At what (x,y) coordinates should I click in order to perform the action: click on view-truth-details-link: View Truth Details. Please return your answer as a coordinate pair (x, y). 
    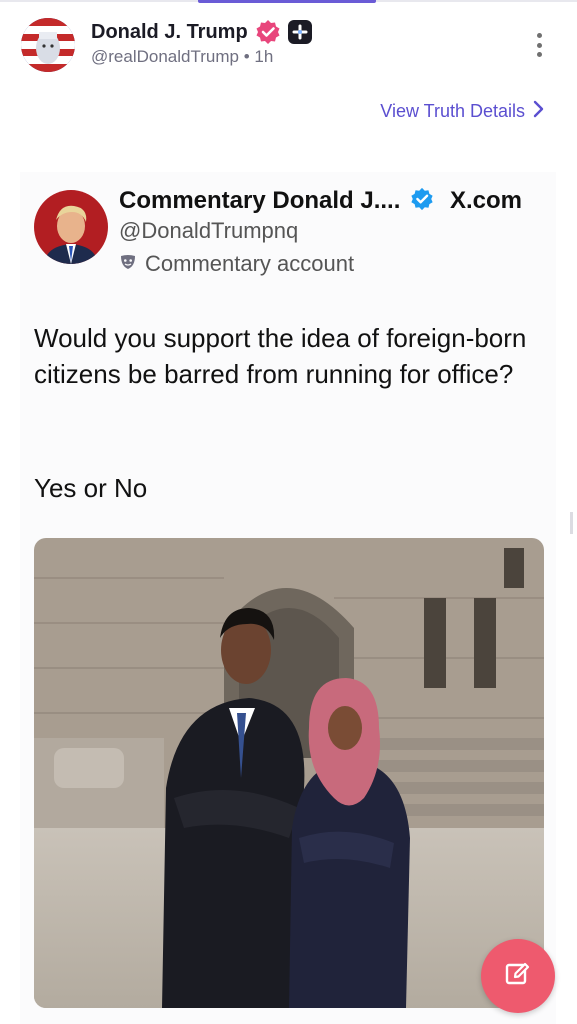
    Looking at the image, I should click on (462, 111).